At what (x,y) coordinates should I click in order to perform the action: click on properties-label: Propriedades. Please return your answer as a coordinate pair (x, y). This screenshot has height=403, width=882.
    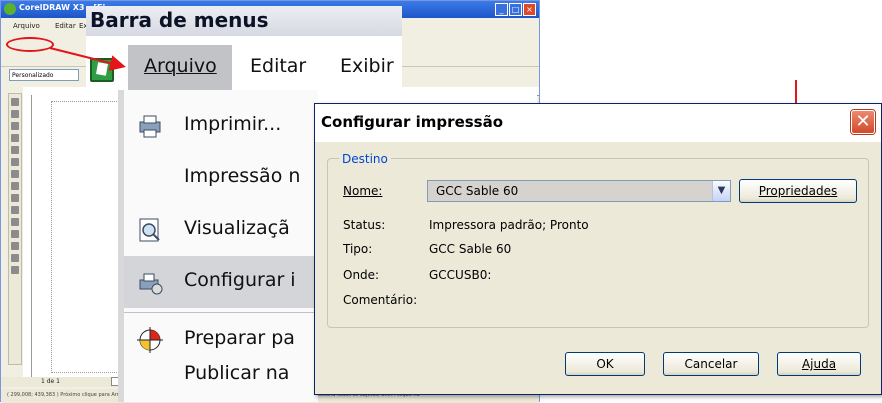
    Looking at the image, I should click on (798, 191).